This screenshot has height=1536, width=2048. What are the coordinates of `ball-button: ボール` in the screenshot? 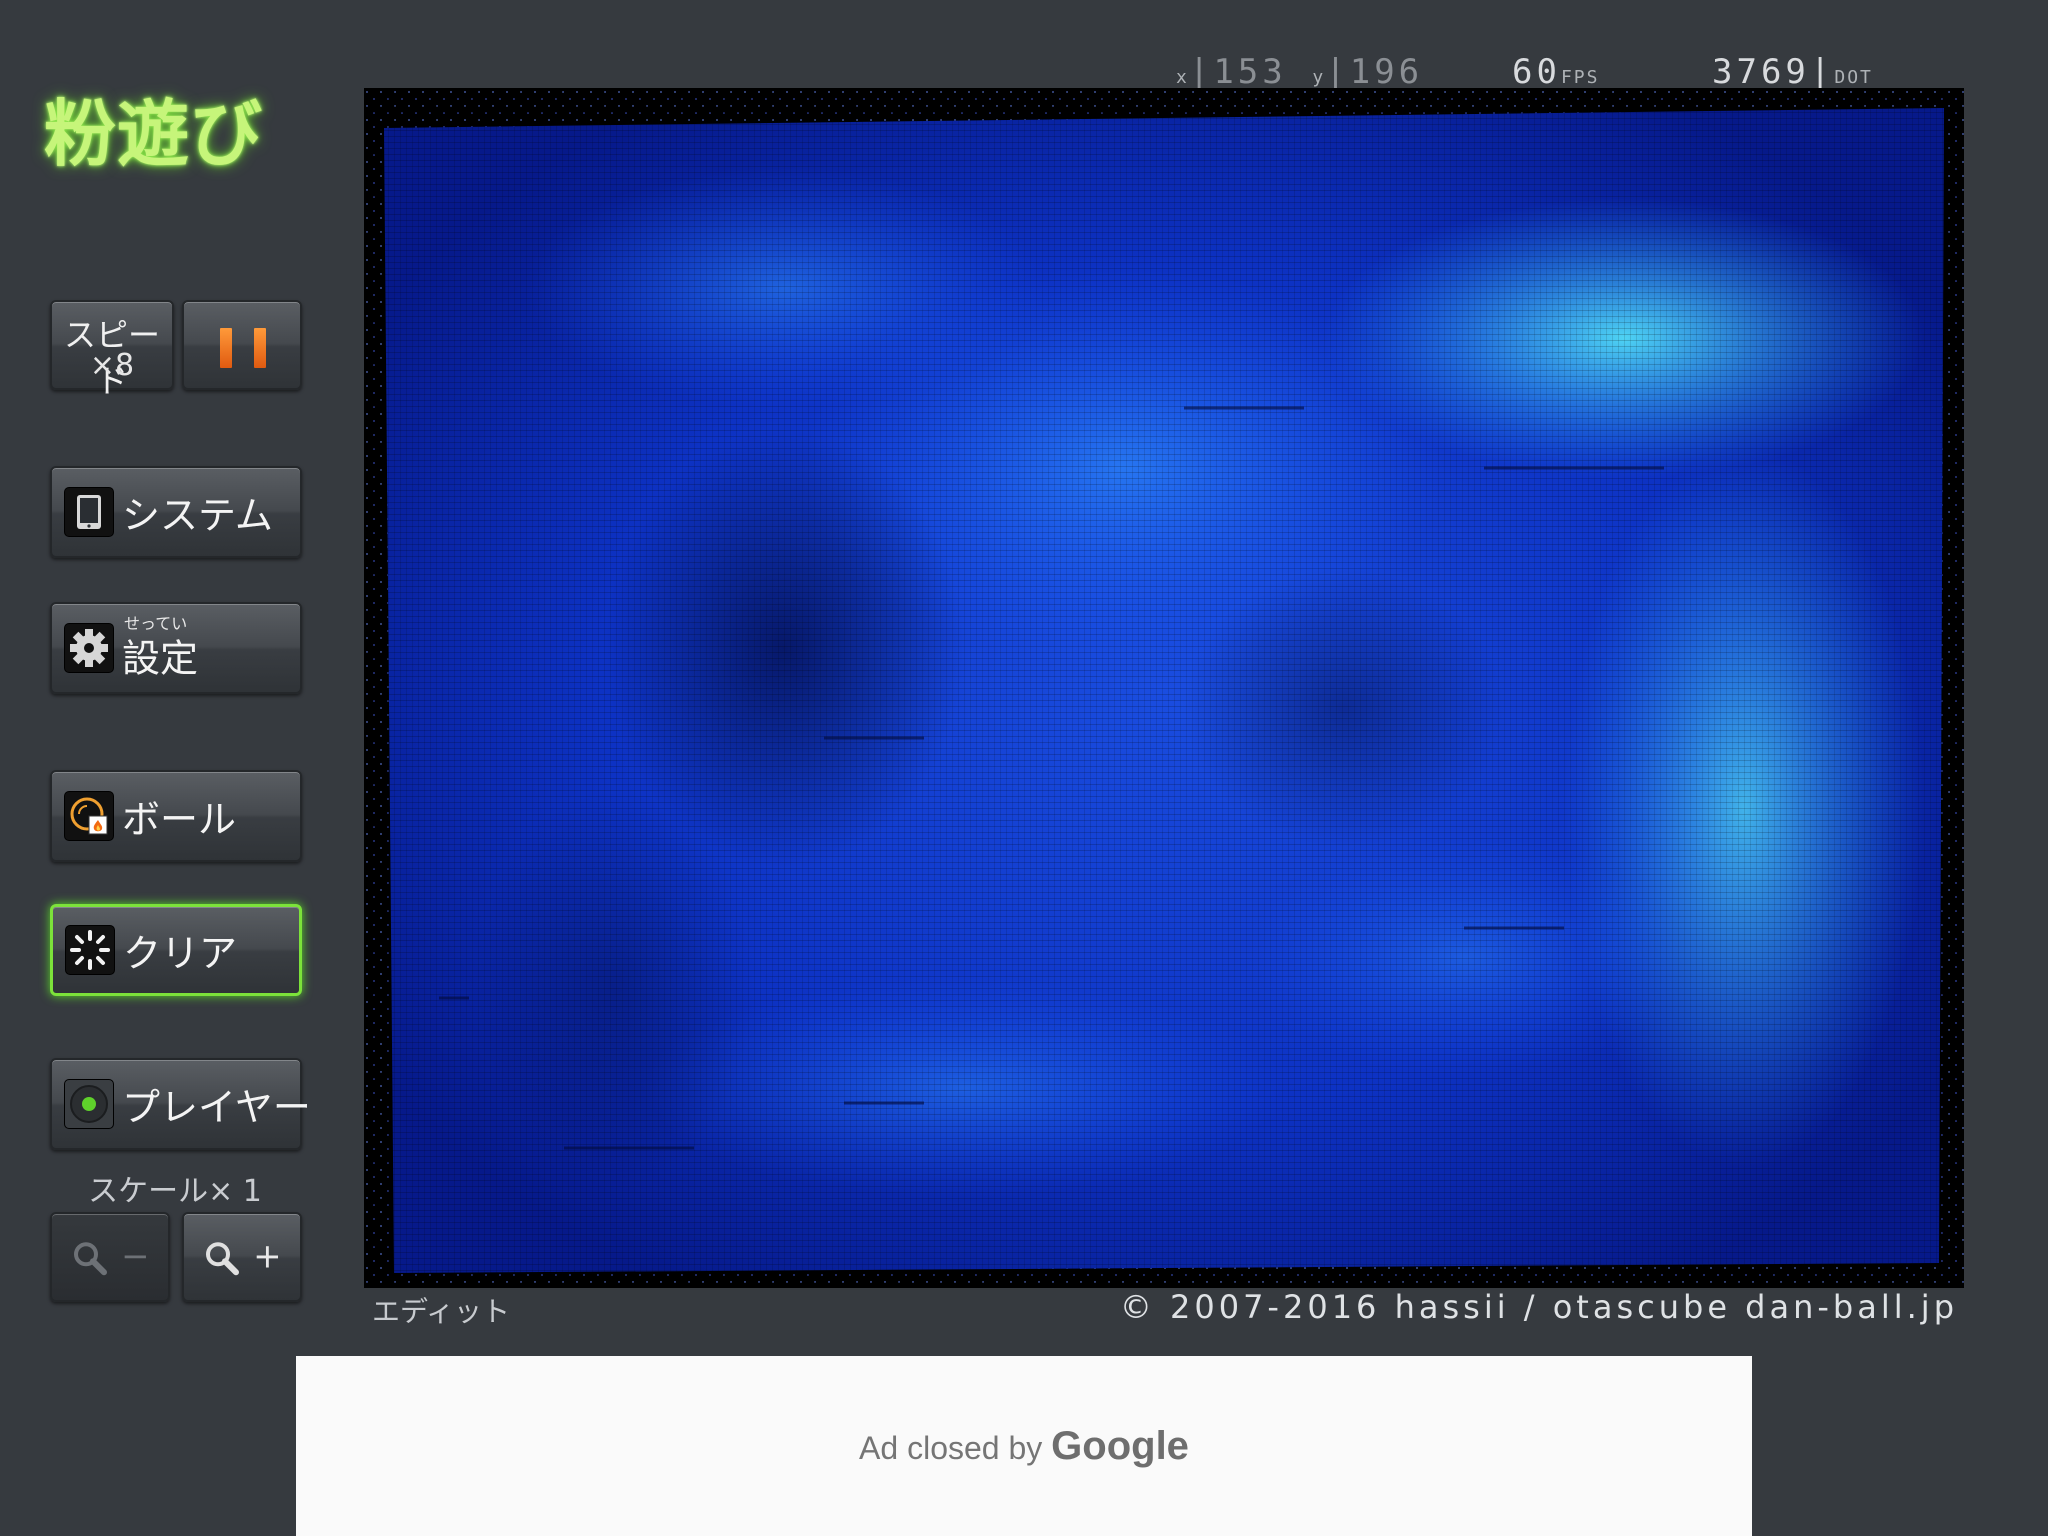 It's located at (176, 816).